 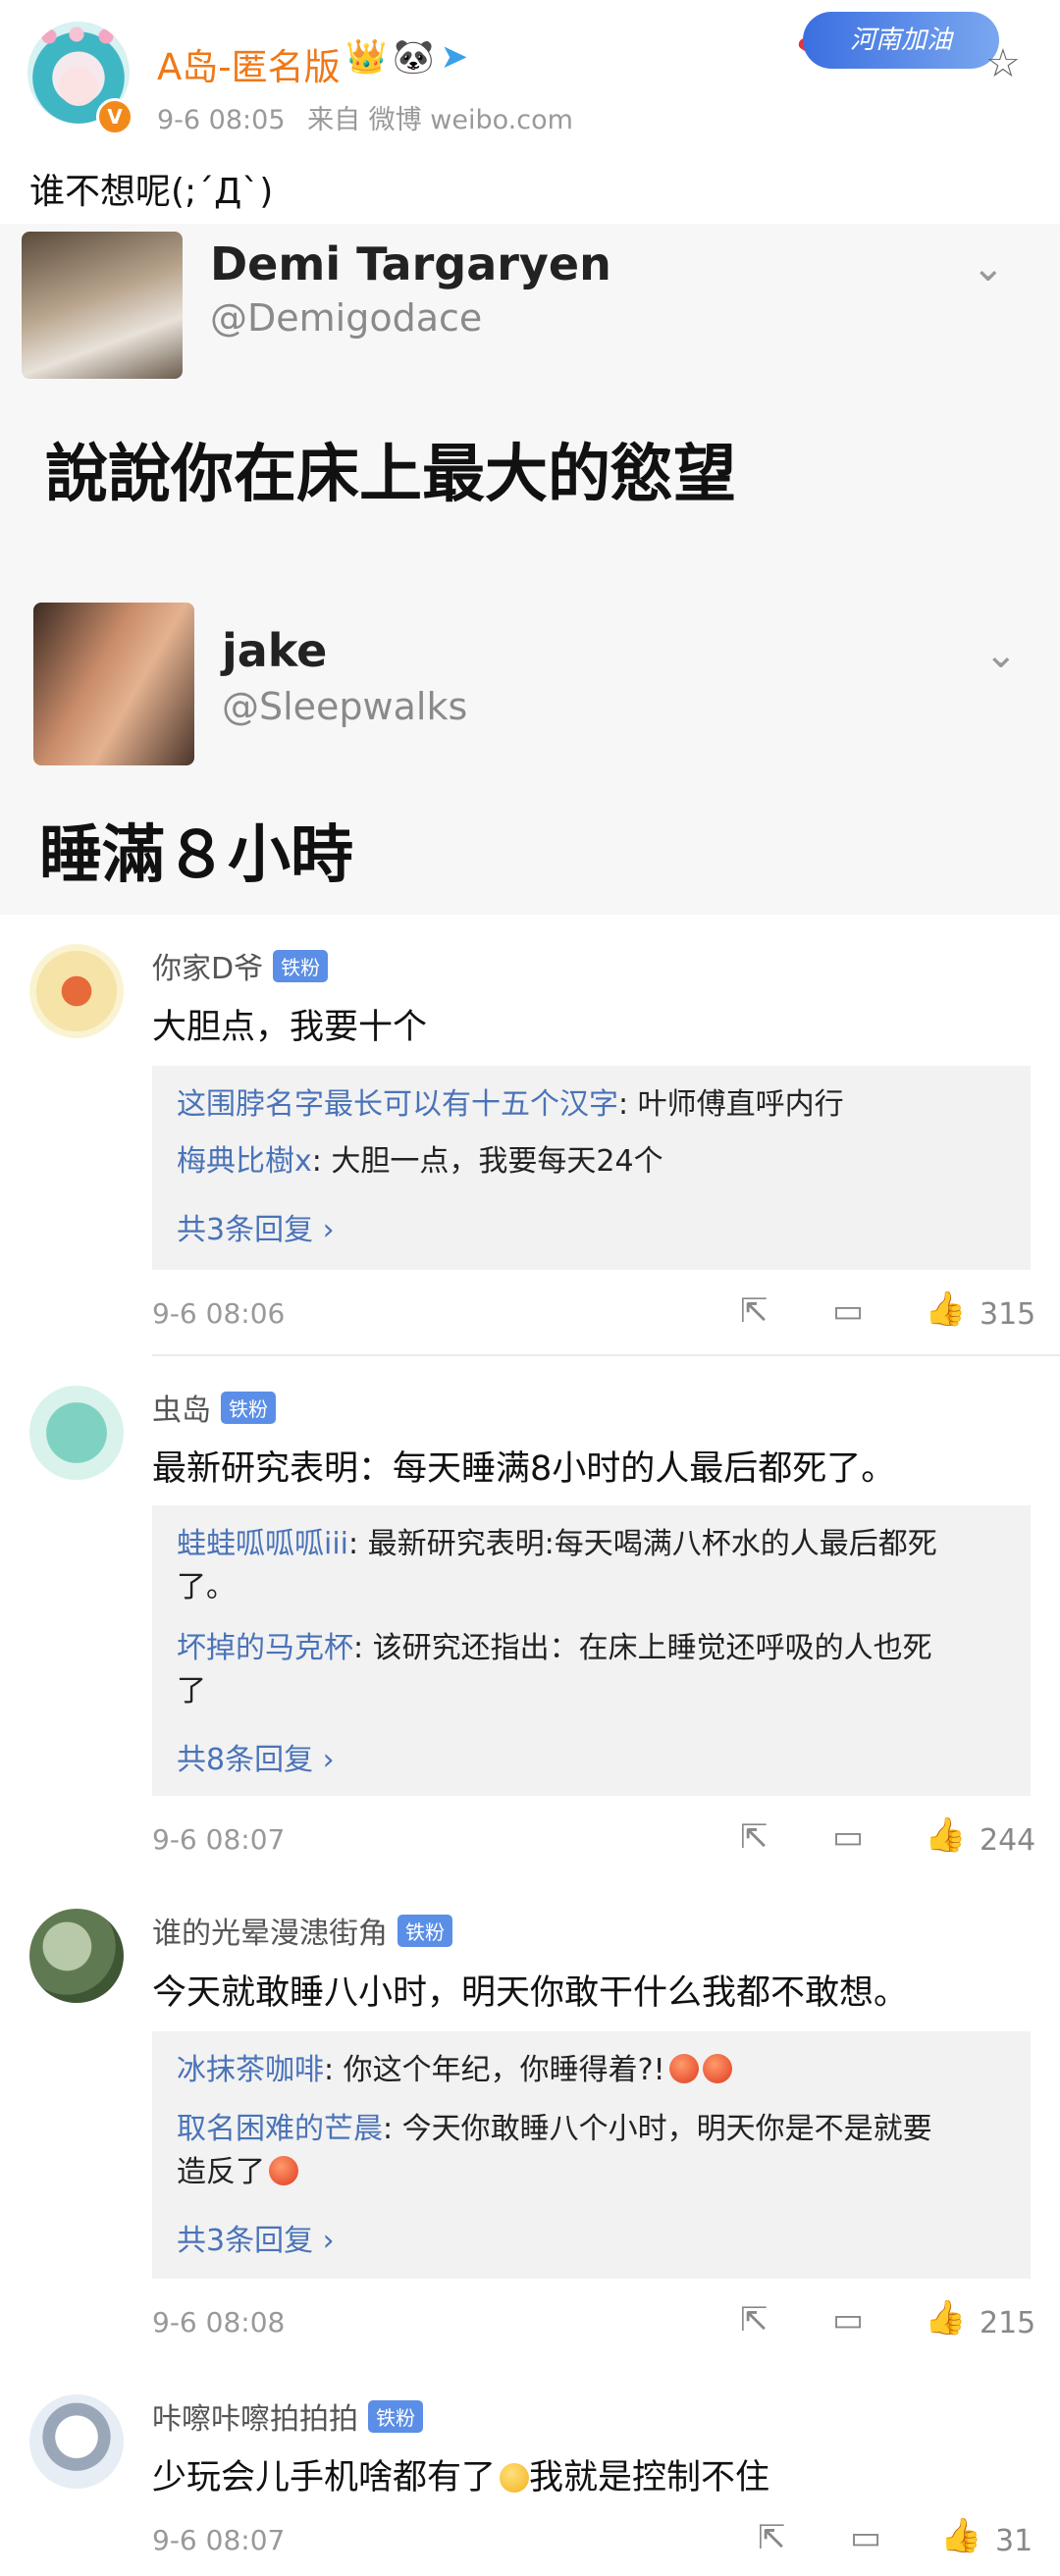 I want to click on comment-text: 今天就敢睡八小时，明天你敢干什么我都不敢想。, so click(x=530, y=1993).